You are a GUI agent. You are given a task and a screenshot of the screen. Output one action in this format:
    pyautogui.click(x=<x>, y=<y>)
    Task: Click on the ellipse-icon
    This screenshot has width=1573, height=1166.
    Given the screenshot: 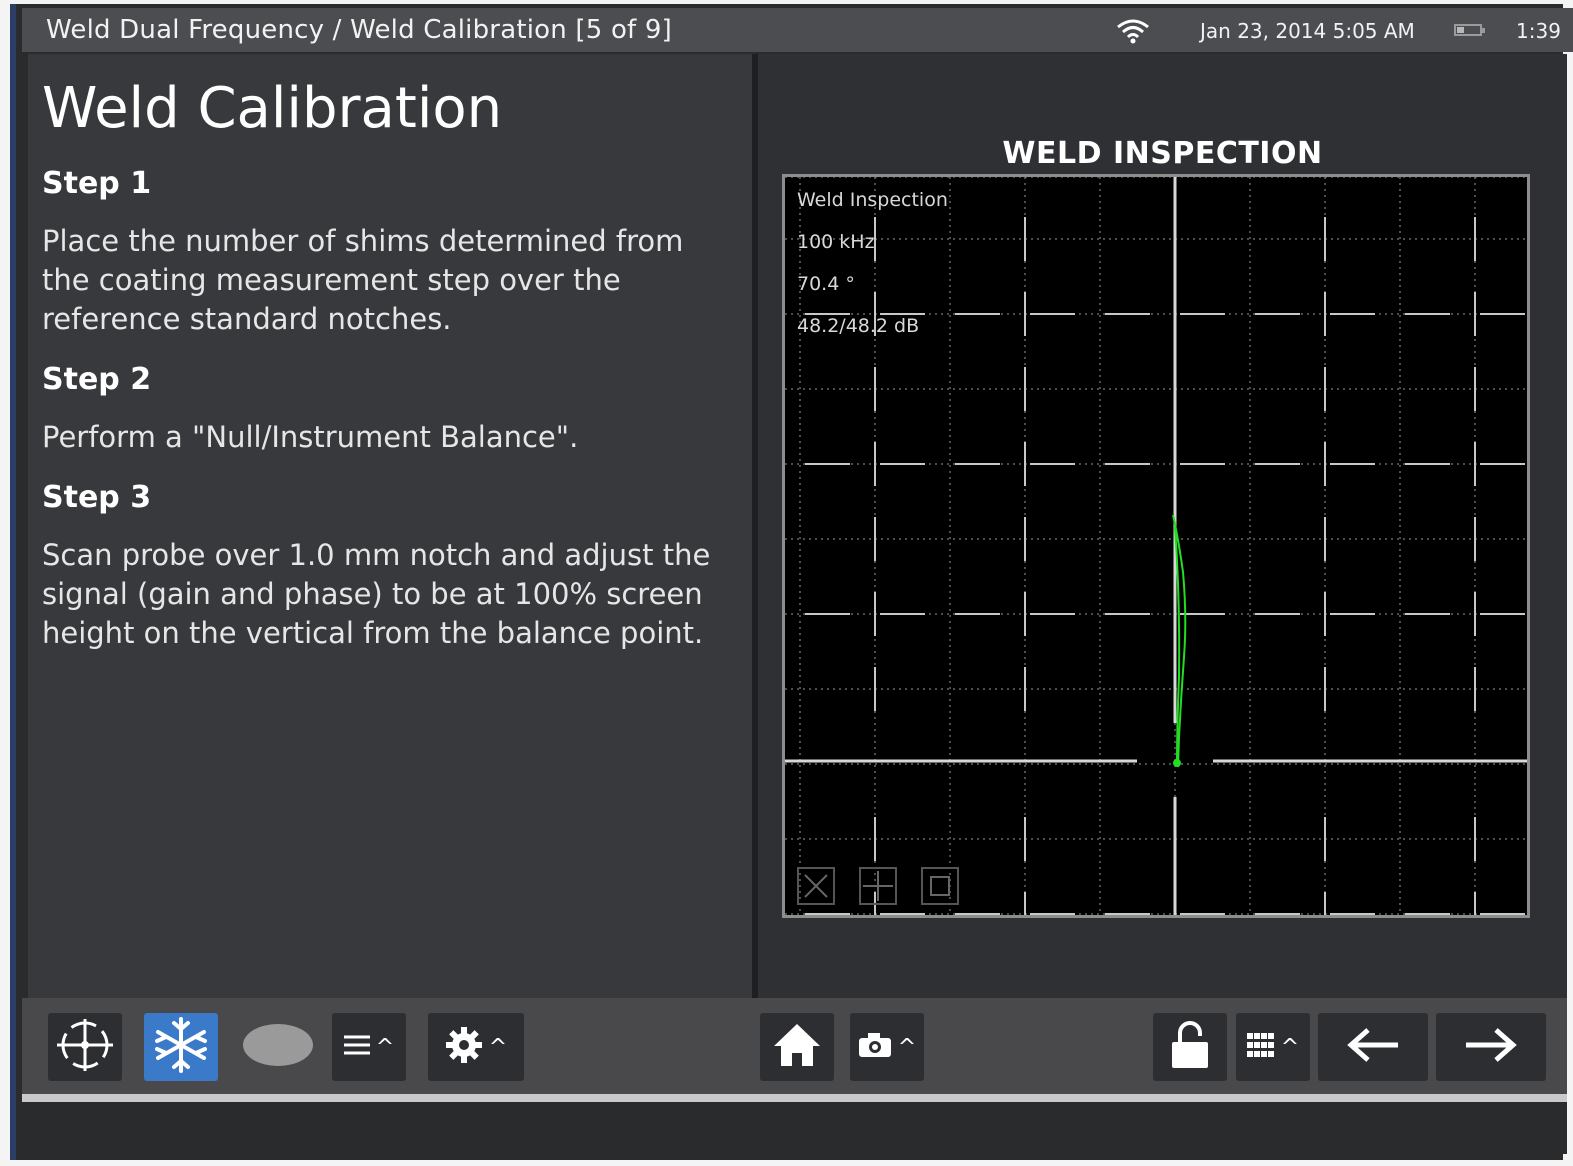 What is the action you would take?
    pyautogui.click(x=278, y=1047)
    